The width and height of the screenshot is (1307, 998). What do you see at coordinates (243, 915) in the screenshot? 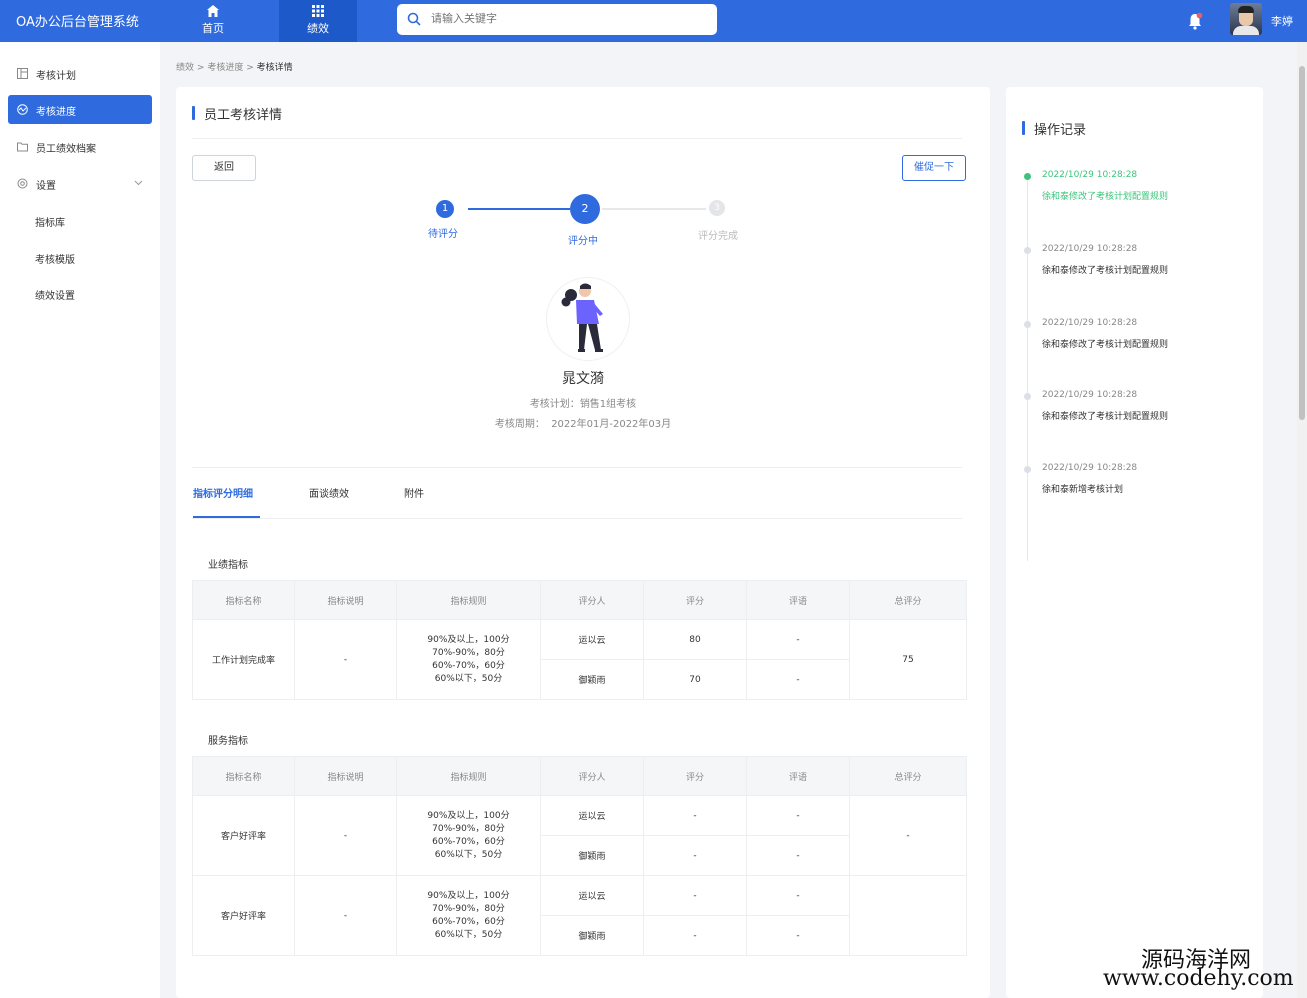
I see `indicator-name: 客户好评率` at bounding box center [243, 915].